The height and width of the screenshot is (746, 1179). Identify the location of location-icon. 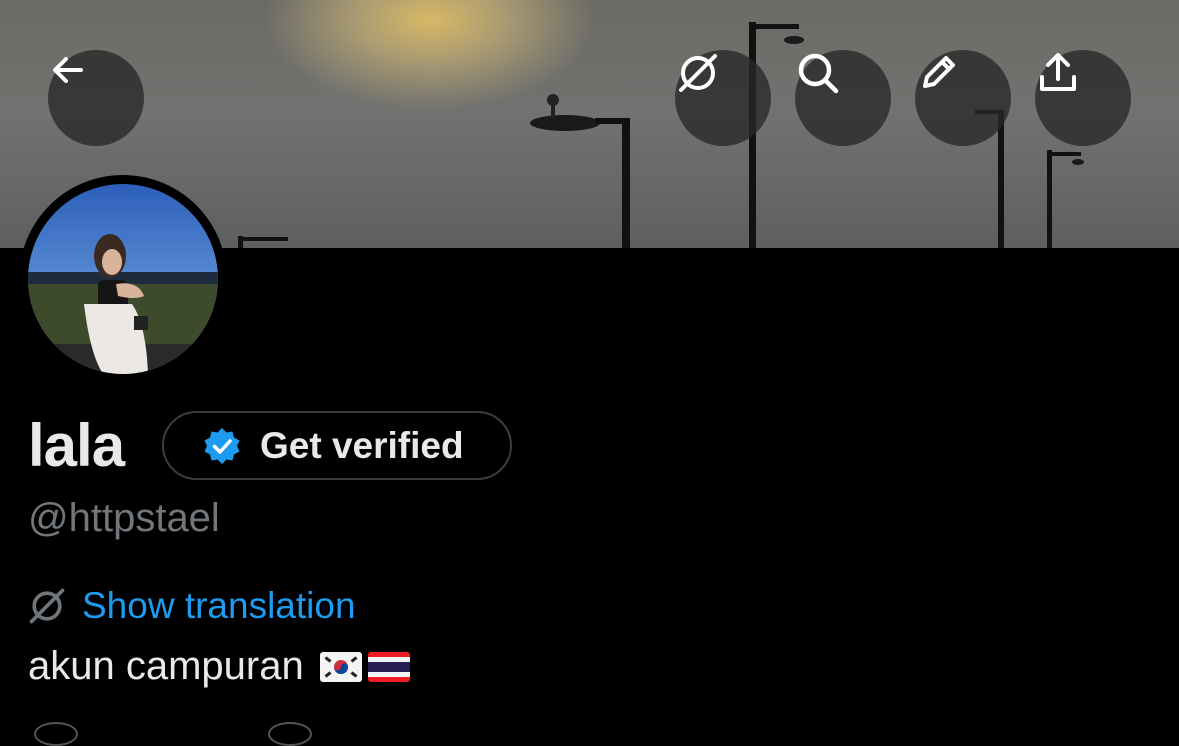
(56, 734).